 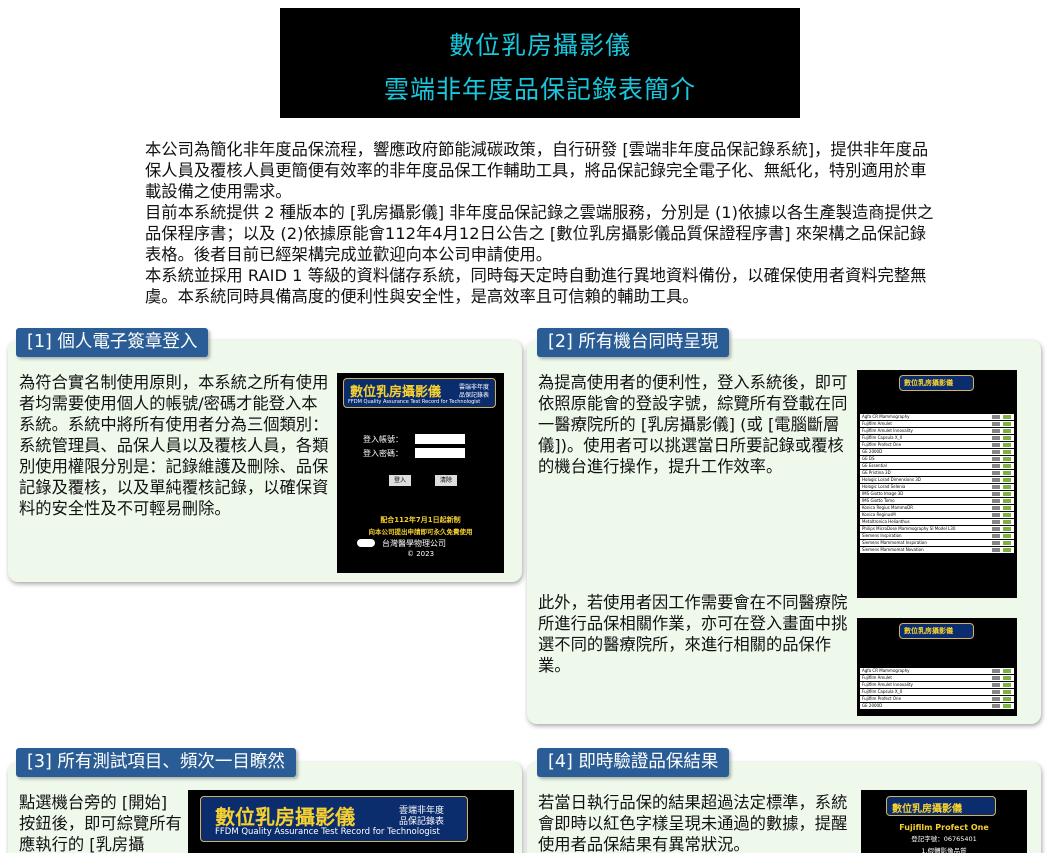 I want to click on clear-button: 清除, so click(x=446, y=480).